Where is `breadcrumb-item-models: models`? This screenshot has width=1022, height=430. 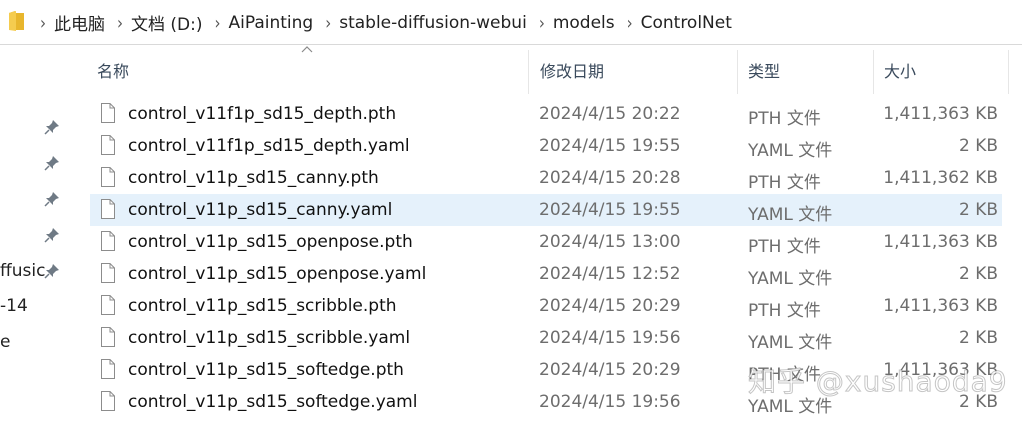
breadcrumb-item-models: models is located at coordinates (584, 23).